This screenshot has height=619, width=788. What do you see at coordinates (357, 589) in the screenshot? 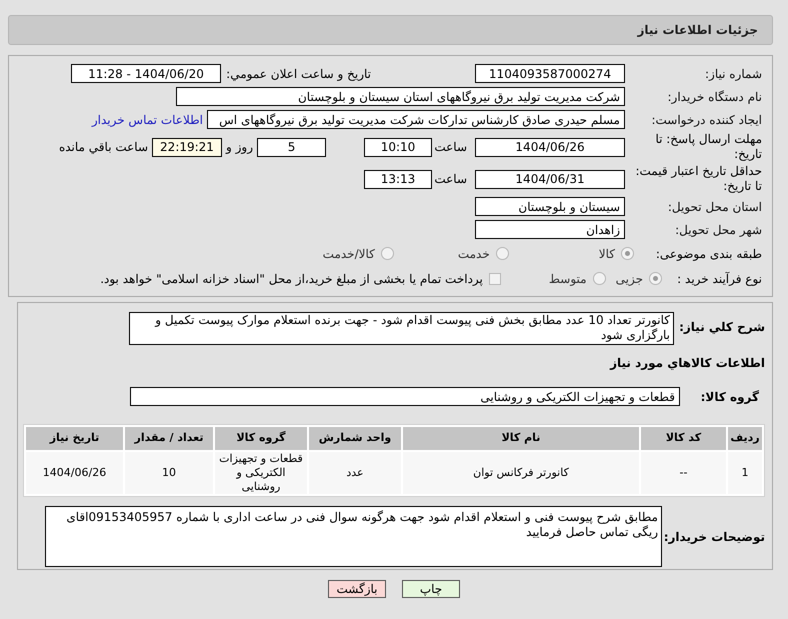
I see `back-button: بازگشت` at bounding box center [357, 589].